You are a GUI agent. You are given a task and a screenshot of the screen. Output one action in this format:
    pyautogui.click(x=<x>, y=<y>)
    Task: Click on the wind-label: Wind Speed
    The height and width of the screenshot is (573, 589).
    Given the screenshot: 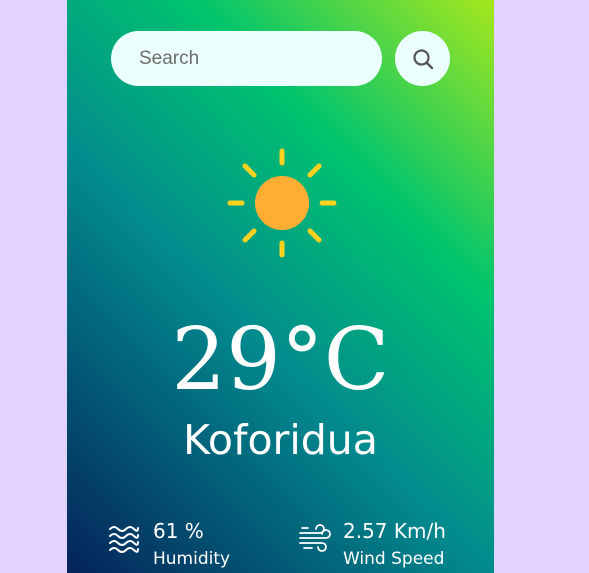 What is the action you would take?
    pyautogui.click(x=394, y=559)
    